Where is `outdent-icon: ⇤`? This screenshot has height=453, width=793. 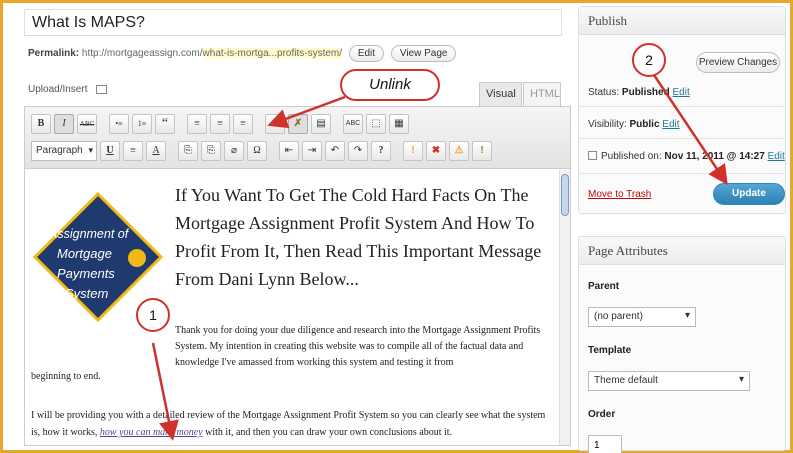
outdent-icon: ⇤ is located at coordinates (289, 151).